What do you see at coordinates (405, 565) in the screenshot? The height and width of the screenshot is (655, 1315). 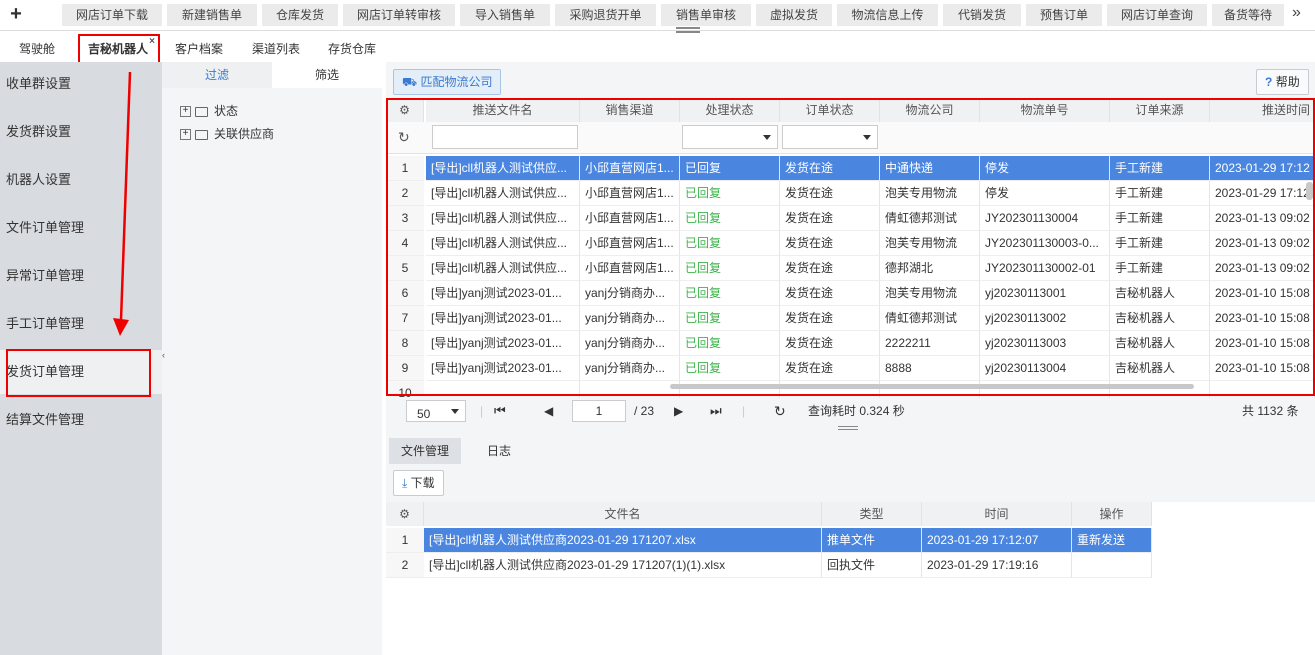 I see `row-number: 2` at bounding box center [405, 565].